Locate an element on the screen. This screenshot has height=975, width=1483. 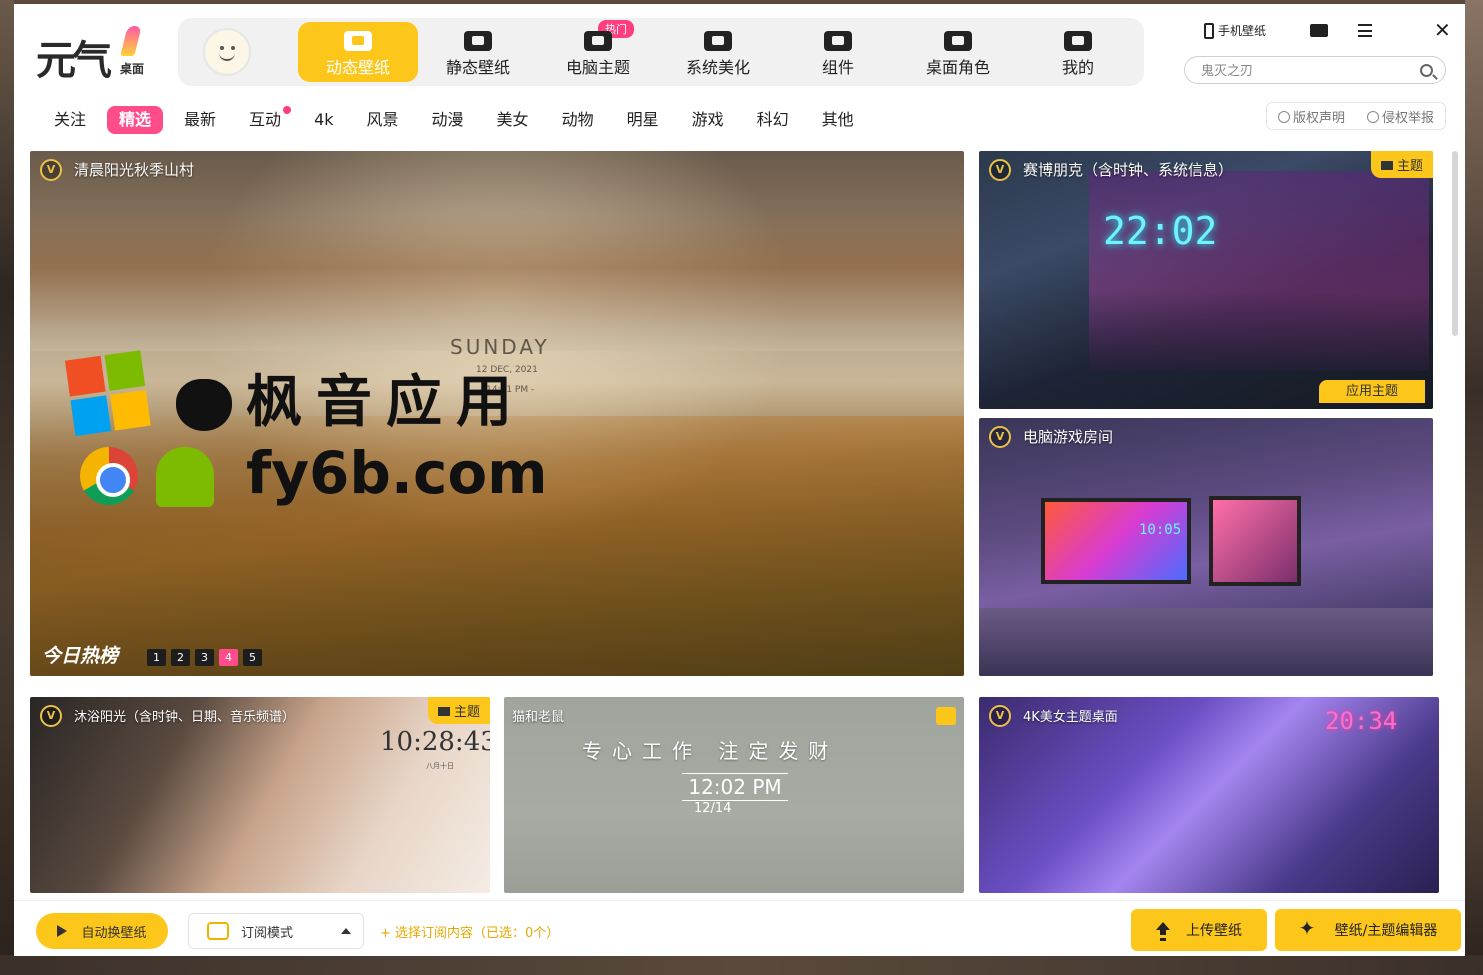
phone-wallpaper-button: 手机壁纸 is located at coordinates (1235, 30).